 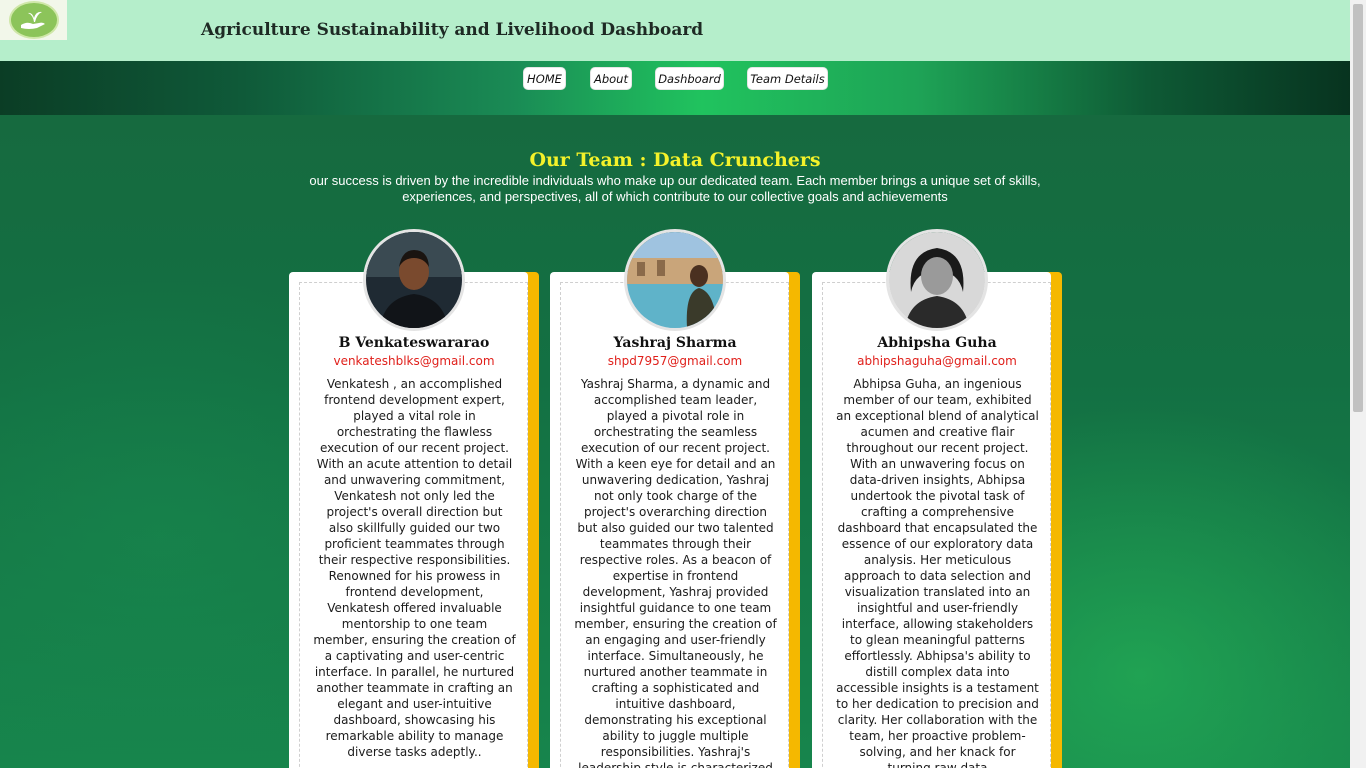 I want to click on nav-band: HOME About Dashboard Team Details, so click(x=675, y=88).